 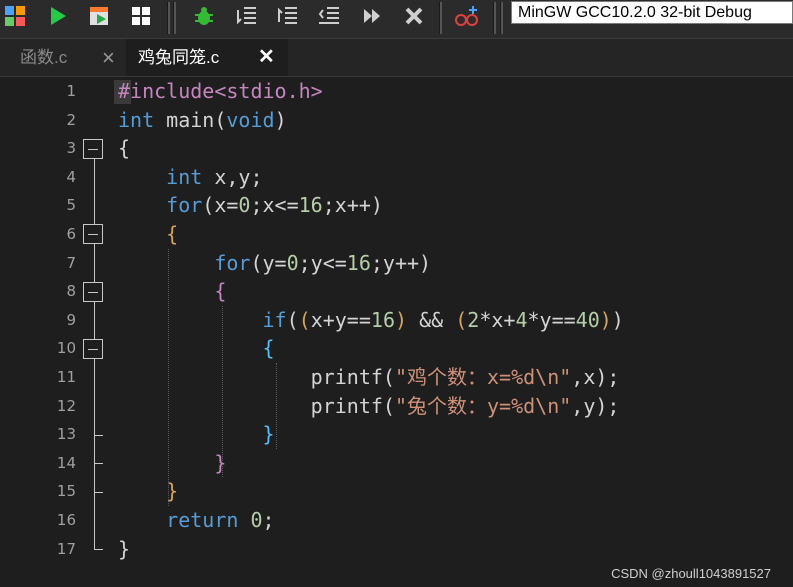 I want to click on code-token: return, so click(x=202, y=520).